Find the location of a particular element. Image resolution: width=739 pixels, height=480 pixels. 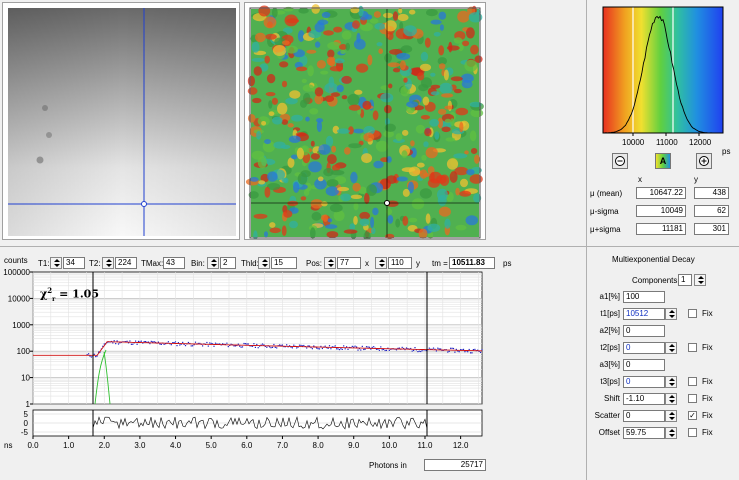

counts-label: counts is located at coordinates (16, 260).